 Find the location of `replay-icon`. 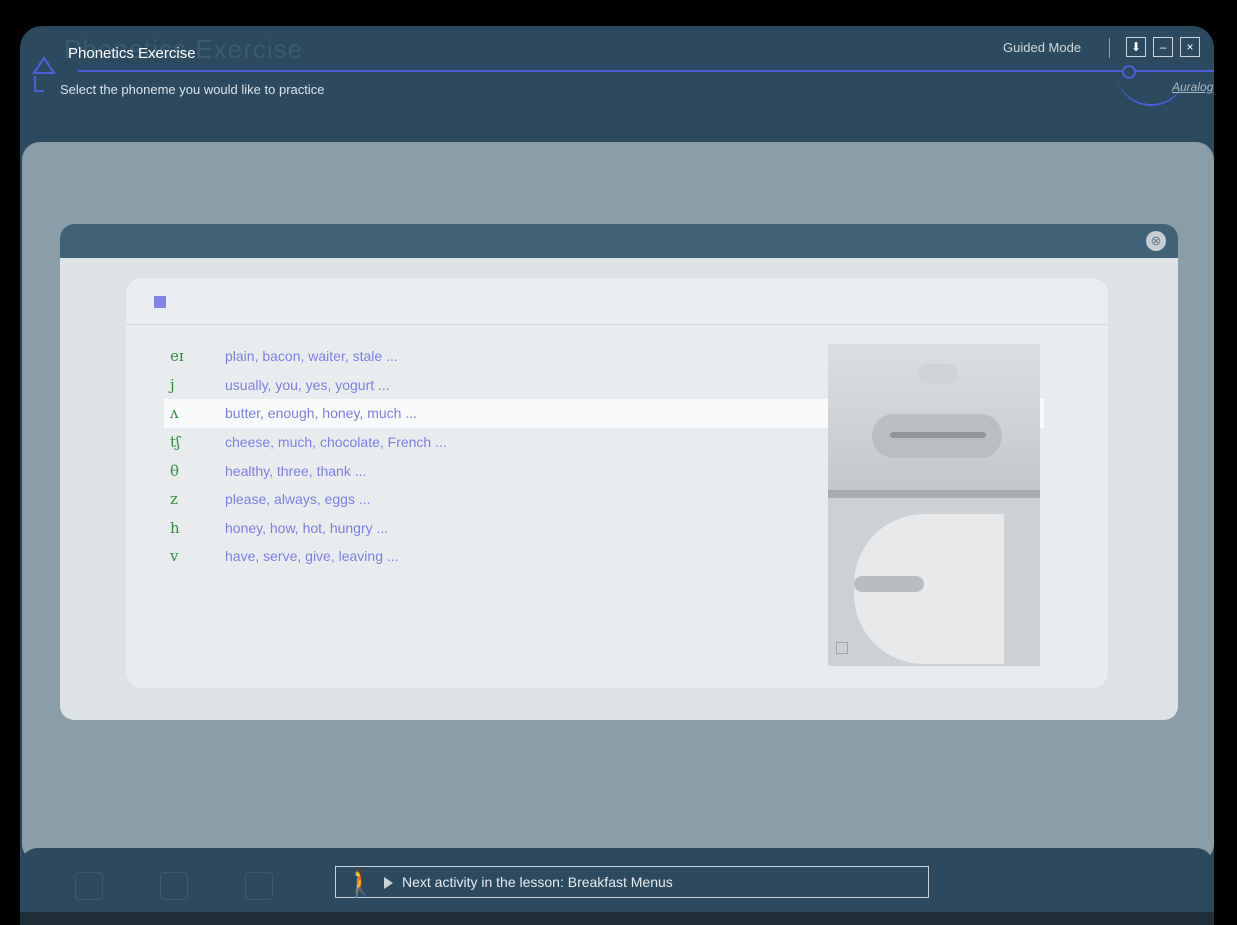

replay-icon is located at coordinates (842, 648).